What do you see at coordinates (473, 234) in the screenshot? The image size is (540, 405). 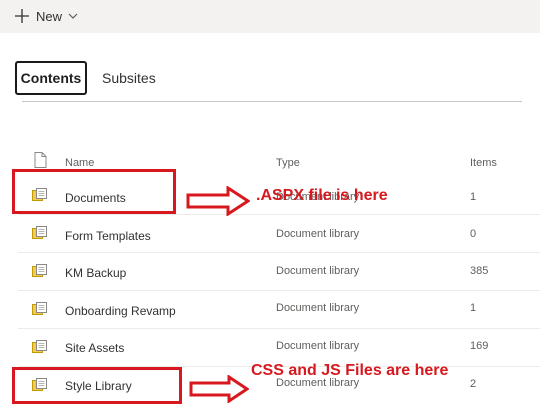 I see `row-items: 0` at bounding box center [473, 234].